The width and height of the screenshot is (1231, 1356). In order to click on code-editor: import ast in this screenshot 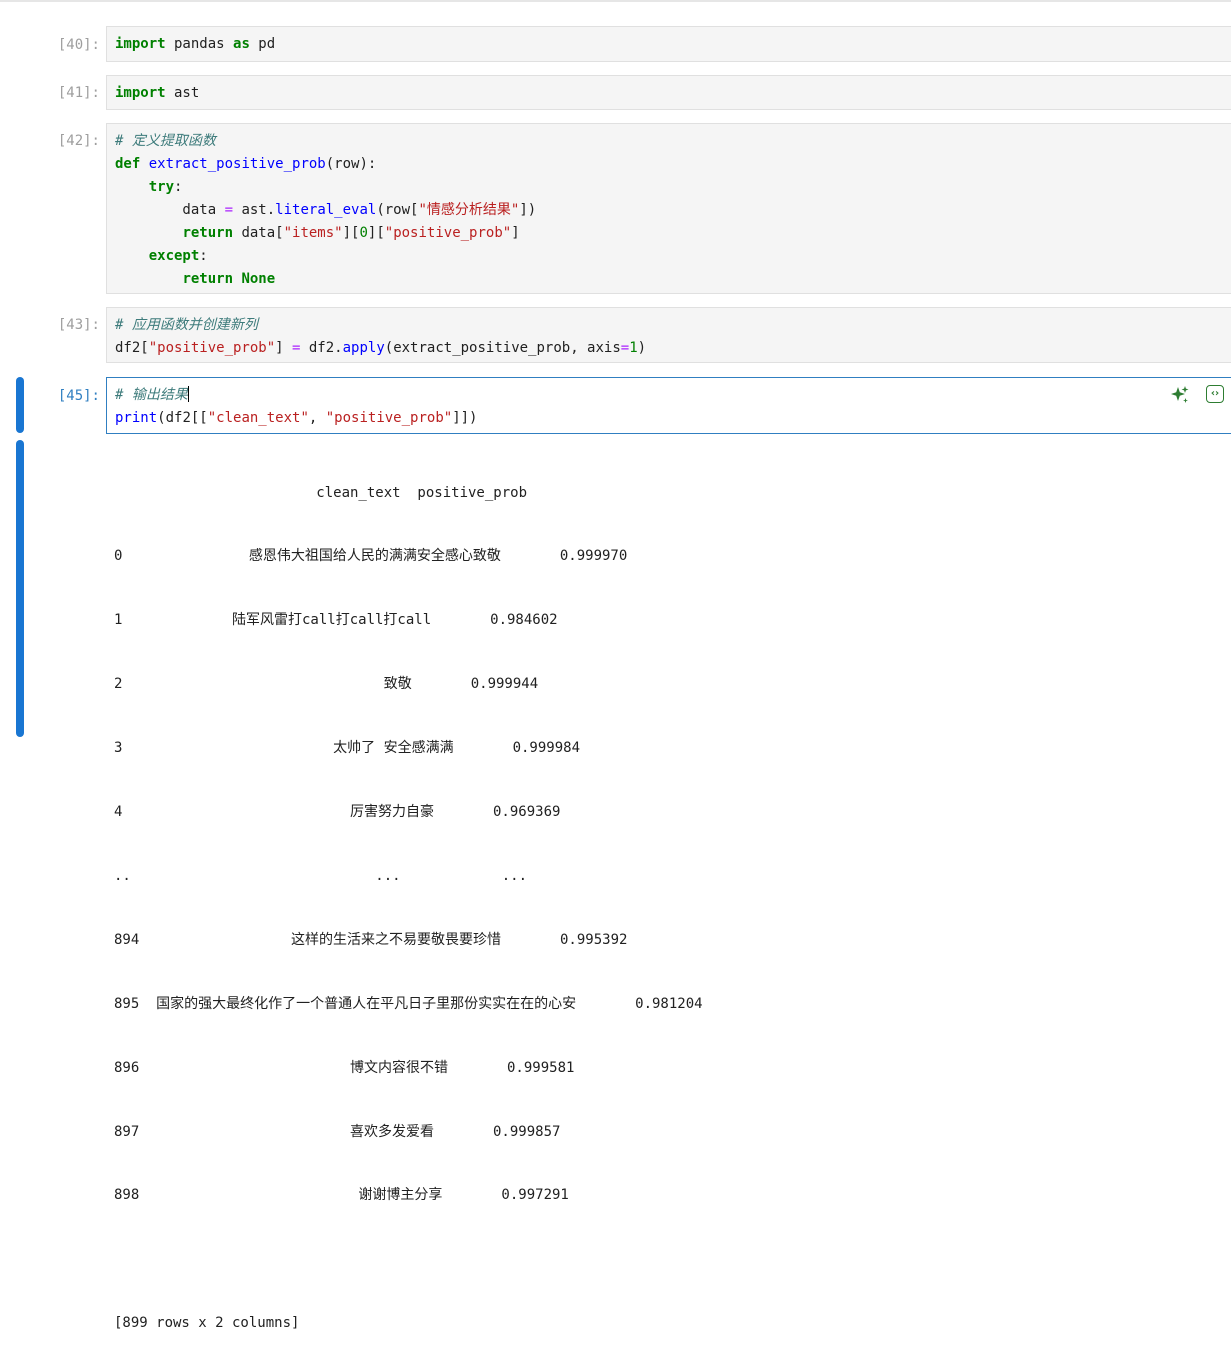, I will do `click(668, 92)`.